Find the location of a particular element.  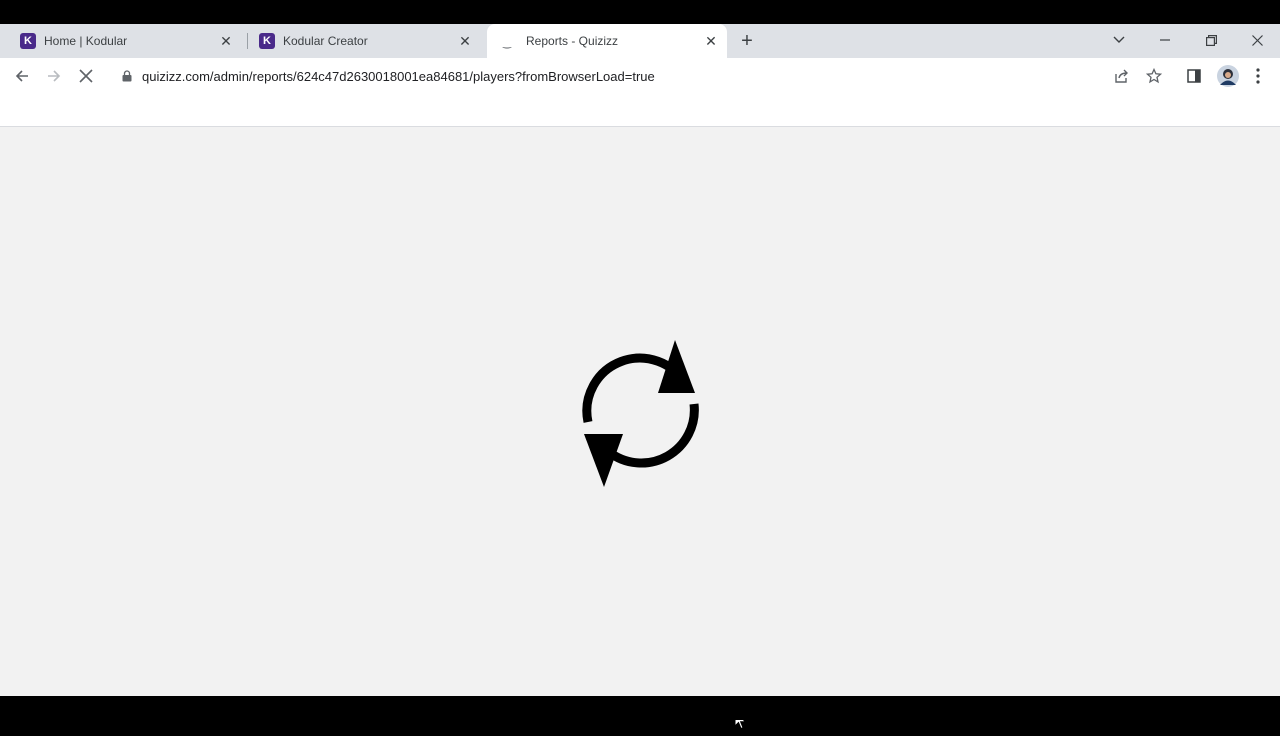

menu-icon is located at coordinates (1258, 76).